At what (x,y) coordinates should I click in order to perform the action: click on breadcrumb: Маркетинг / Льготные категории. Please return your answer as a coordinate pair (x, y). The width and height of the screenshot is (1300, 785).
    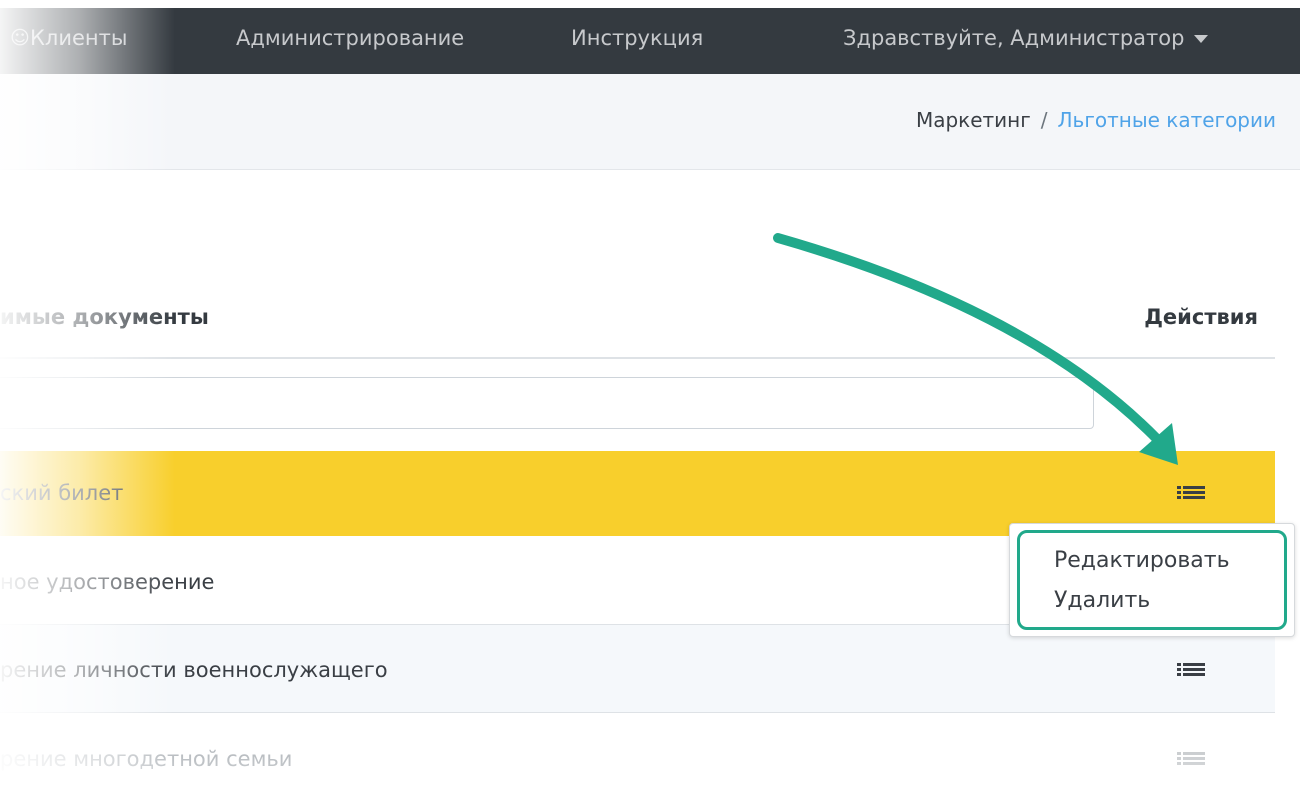
    Looking at the image, I should click on (1096, 120).